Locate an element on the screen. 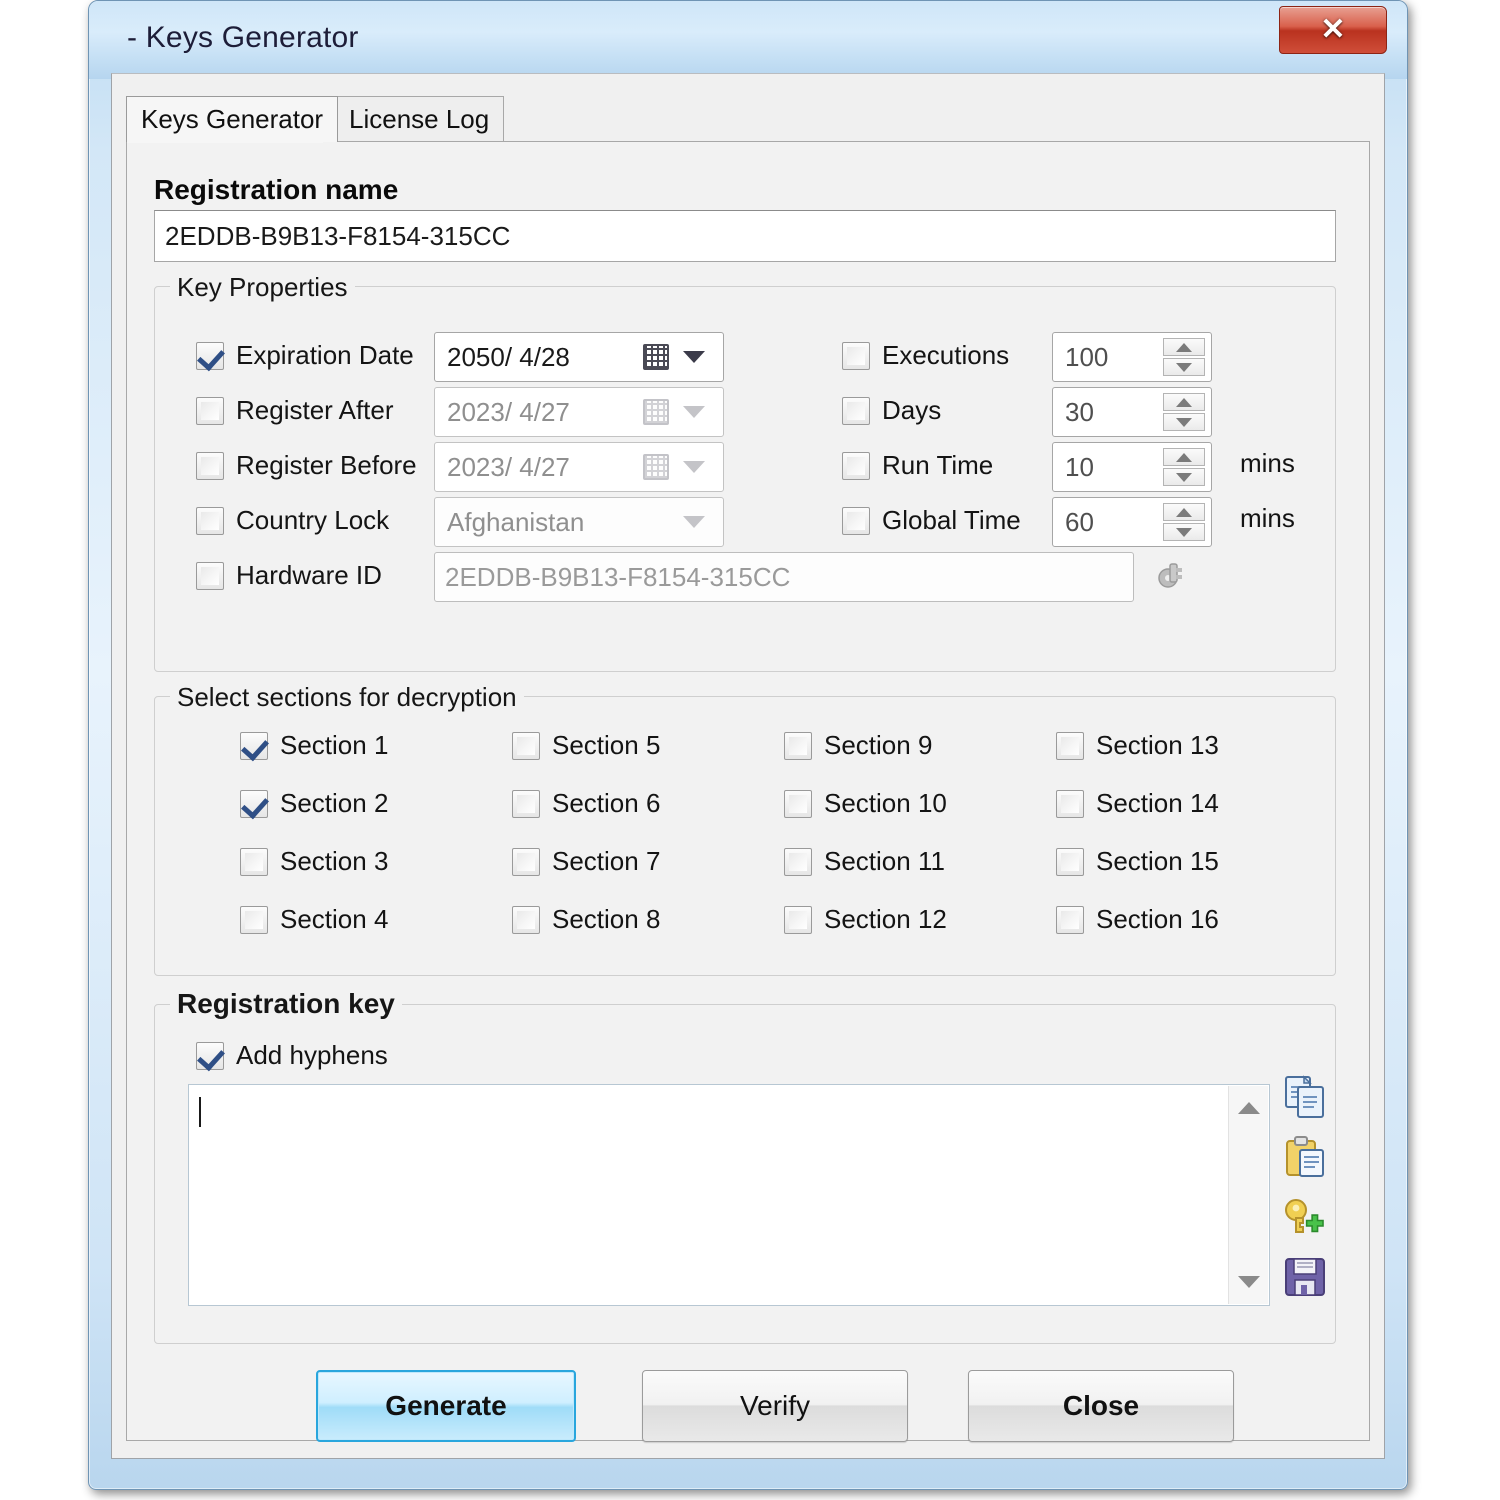 Image resolution: width=1500 pixels, height=1500 pixels. label-section-5: Section 5 is located at coordinates (606, 745).